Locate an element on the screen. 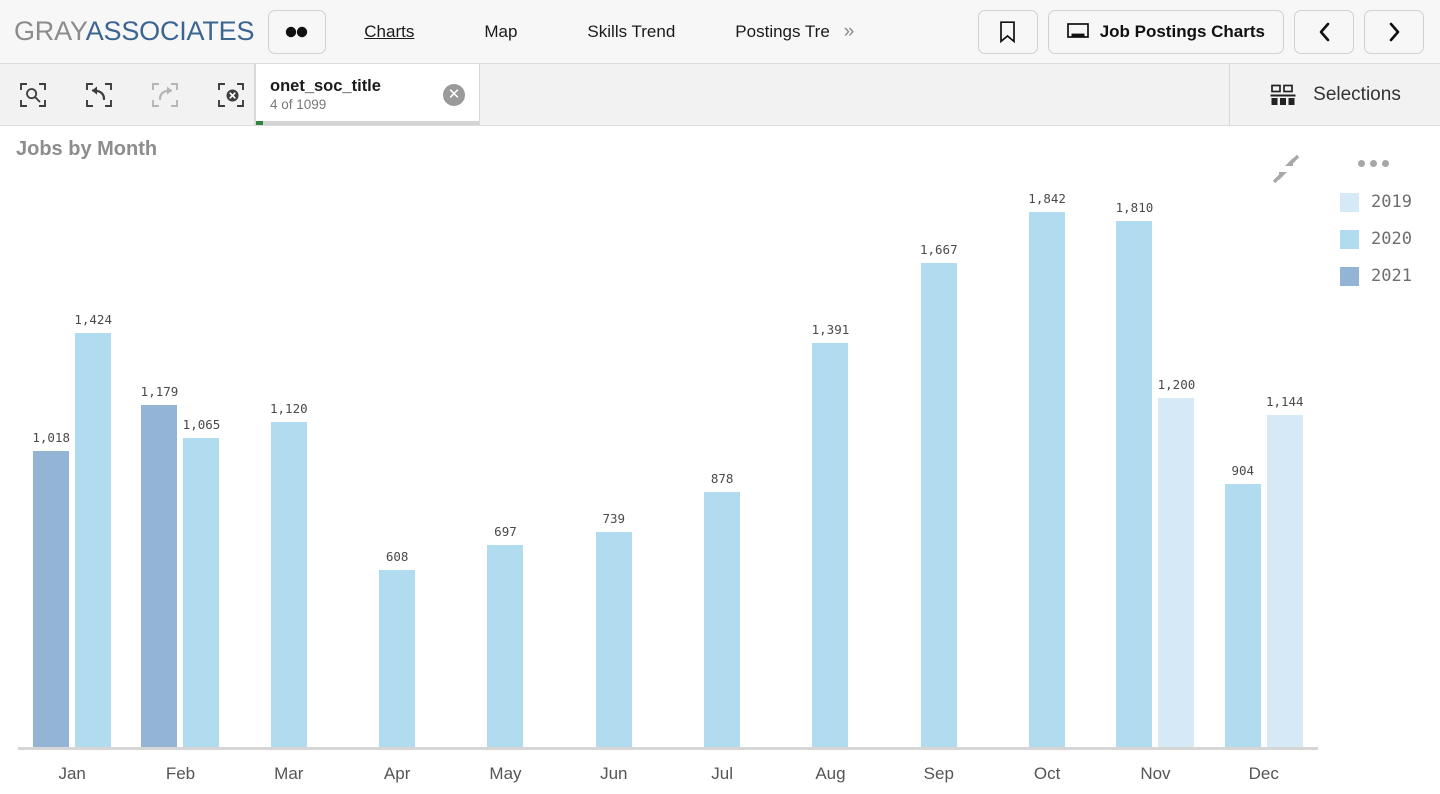 This screenshot has height=794, width=1440. selections-bar-icon is located at coordinates (1283, 94).